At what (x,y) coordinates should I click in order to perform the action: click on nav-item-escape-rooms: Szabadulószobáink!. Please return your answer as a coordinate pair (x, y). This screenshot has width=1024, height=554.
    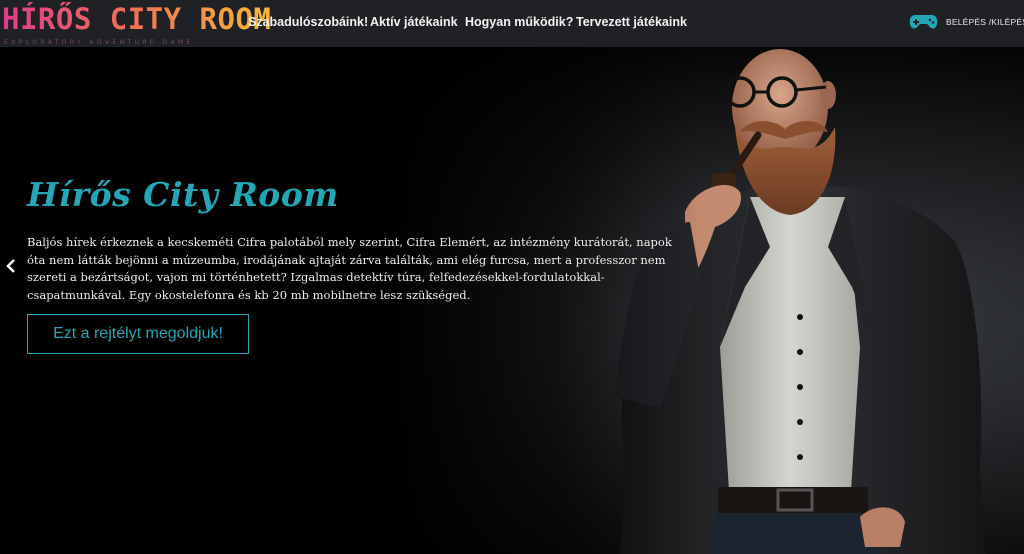
    Looking at the image, I should click on (308, 22).